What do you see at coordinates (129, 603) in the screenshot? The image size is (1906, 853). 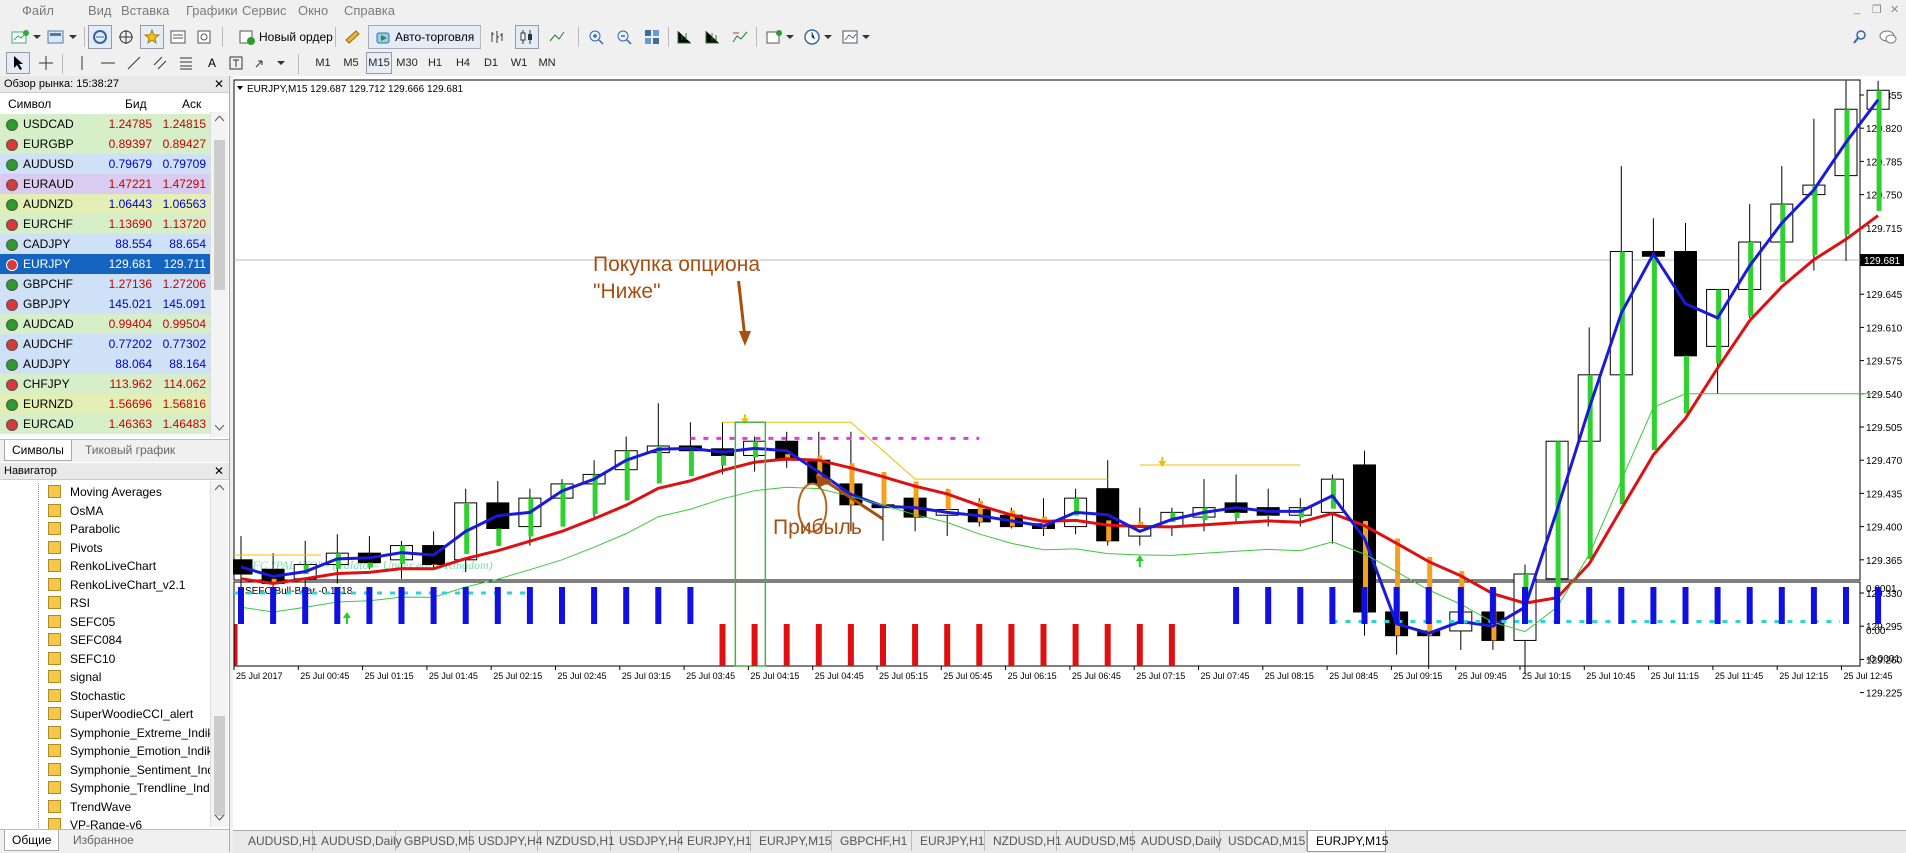 I see `navigator-item: RSI` at bounding box center [129, 603].